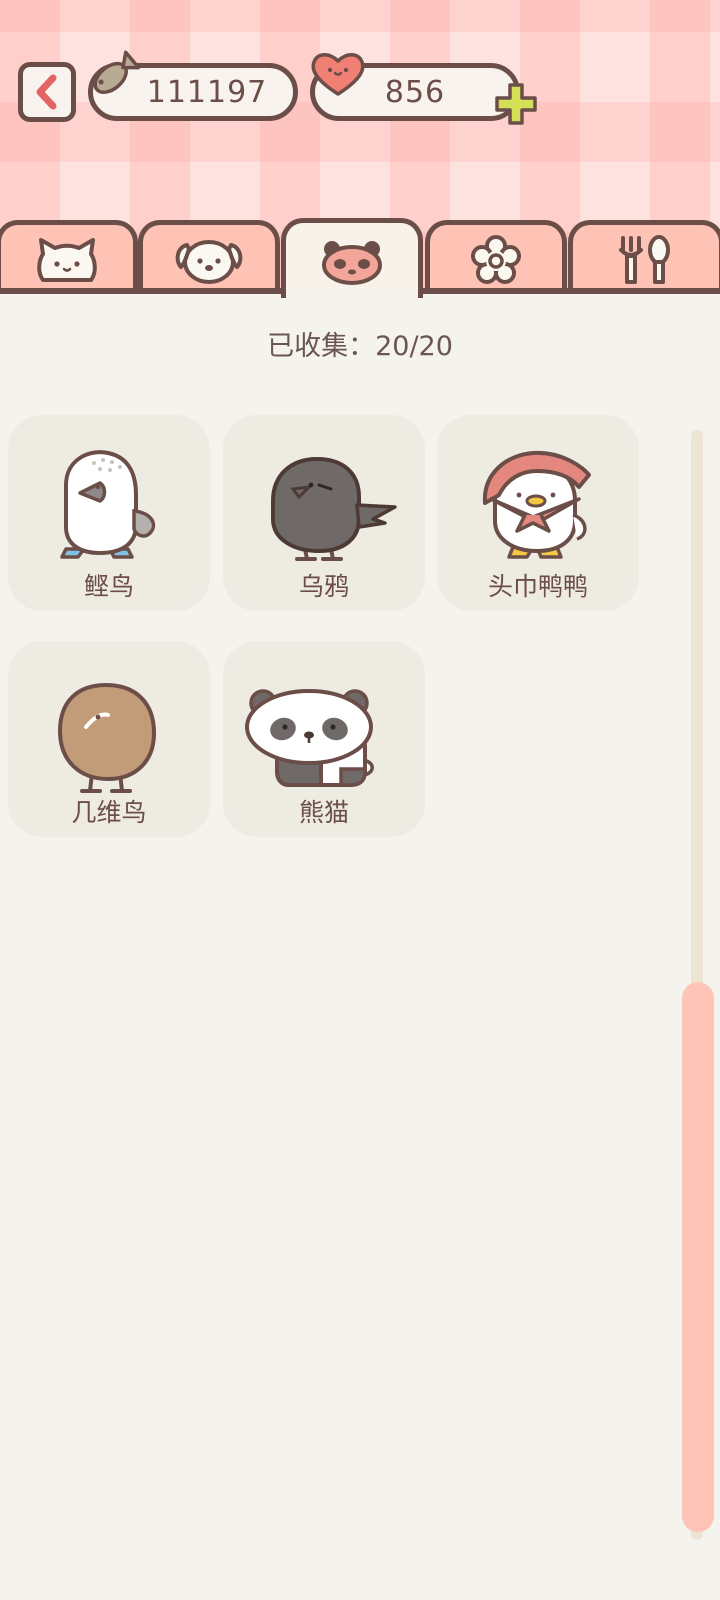 Image resolution: width=720 pixels, height=1600 pixels. I want to click on collection-card-panda: 熊猫, so click(324, 739).